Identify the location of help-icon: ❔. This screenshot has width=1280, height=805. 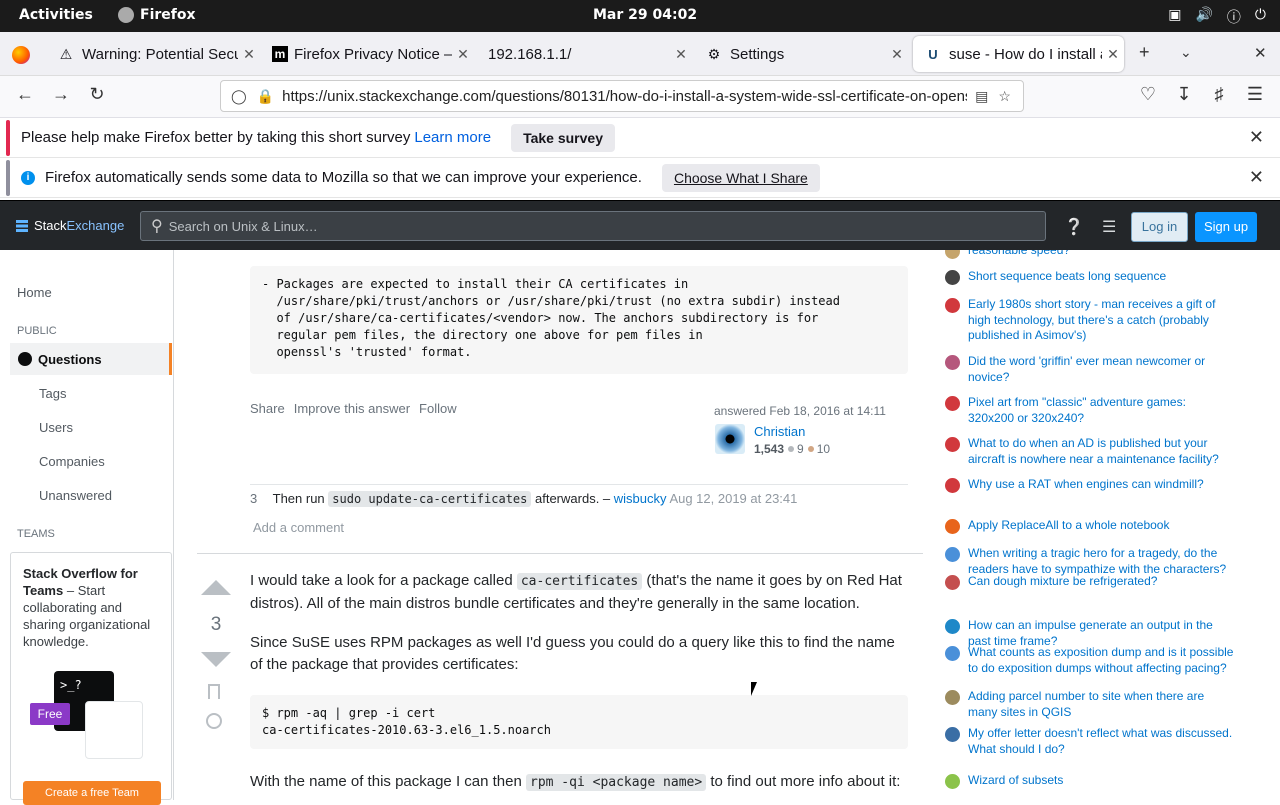
(1074, 227).